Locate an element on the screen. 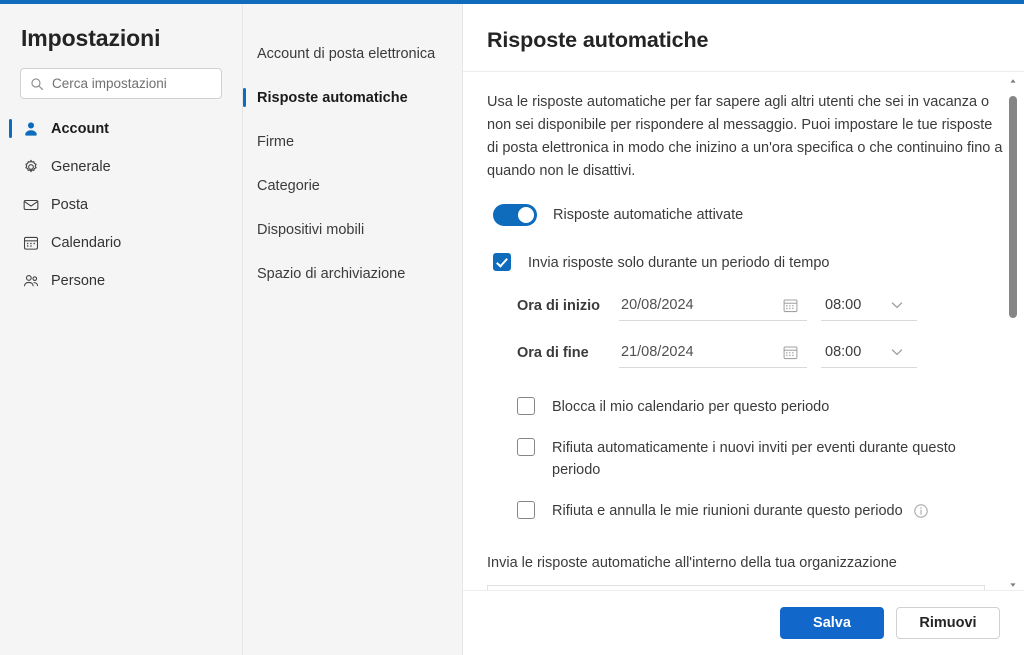 This screenshot has width=1024, height=655. subnav-item-categorie: Categorie is located at coordinates (352, 186).